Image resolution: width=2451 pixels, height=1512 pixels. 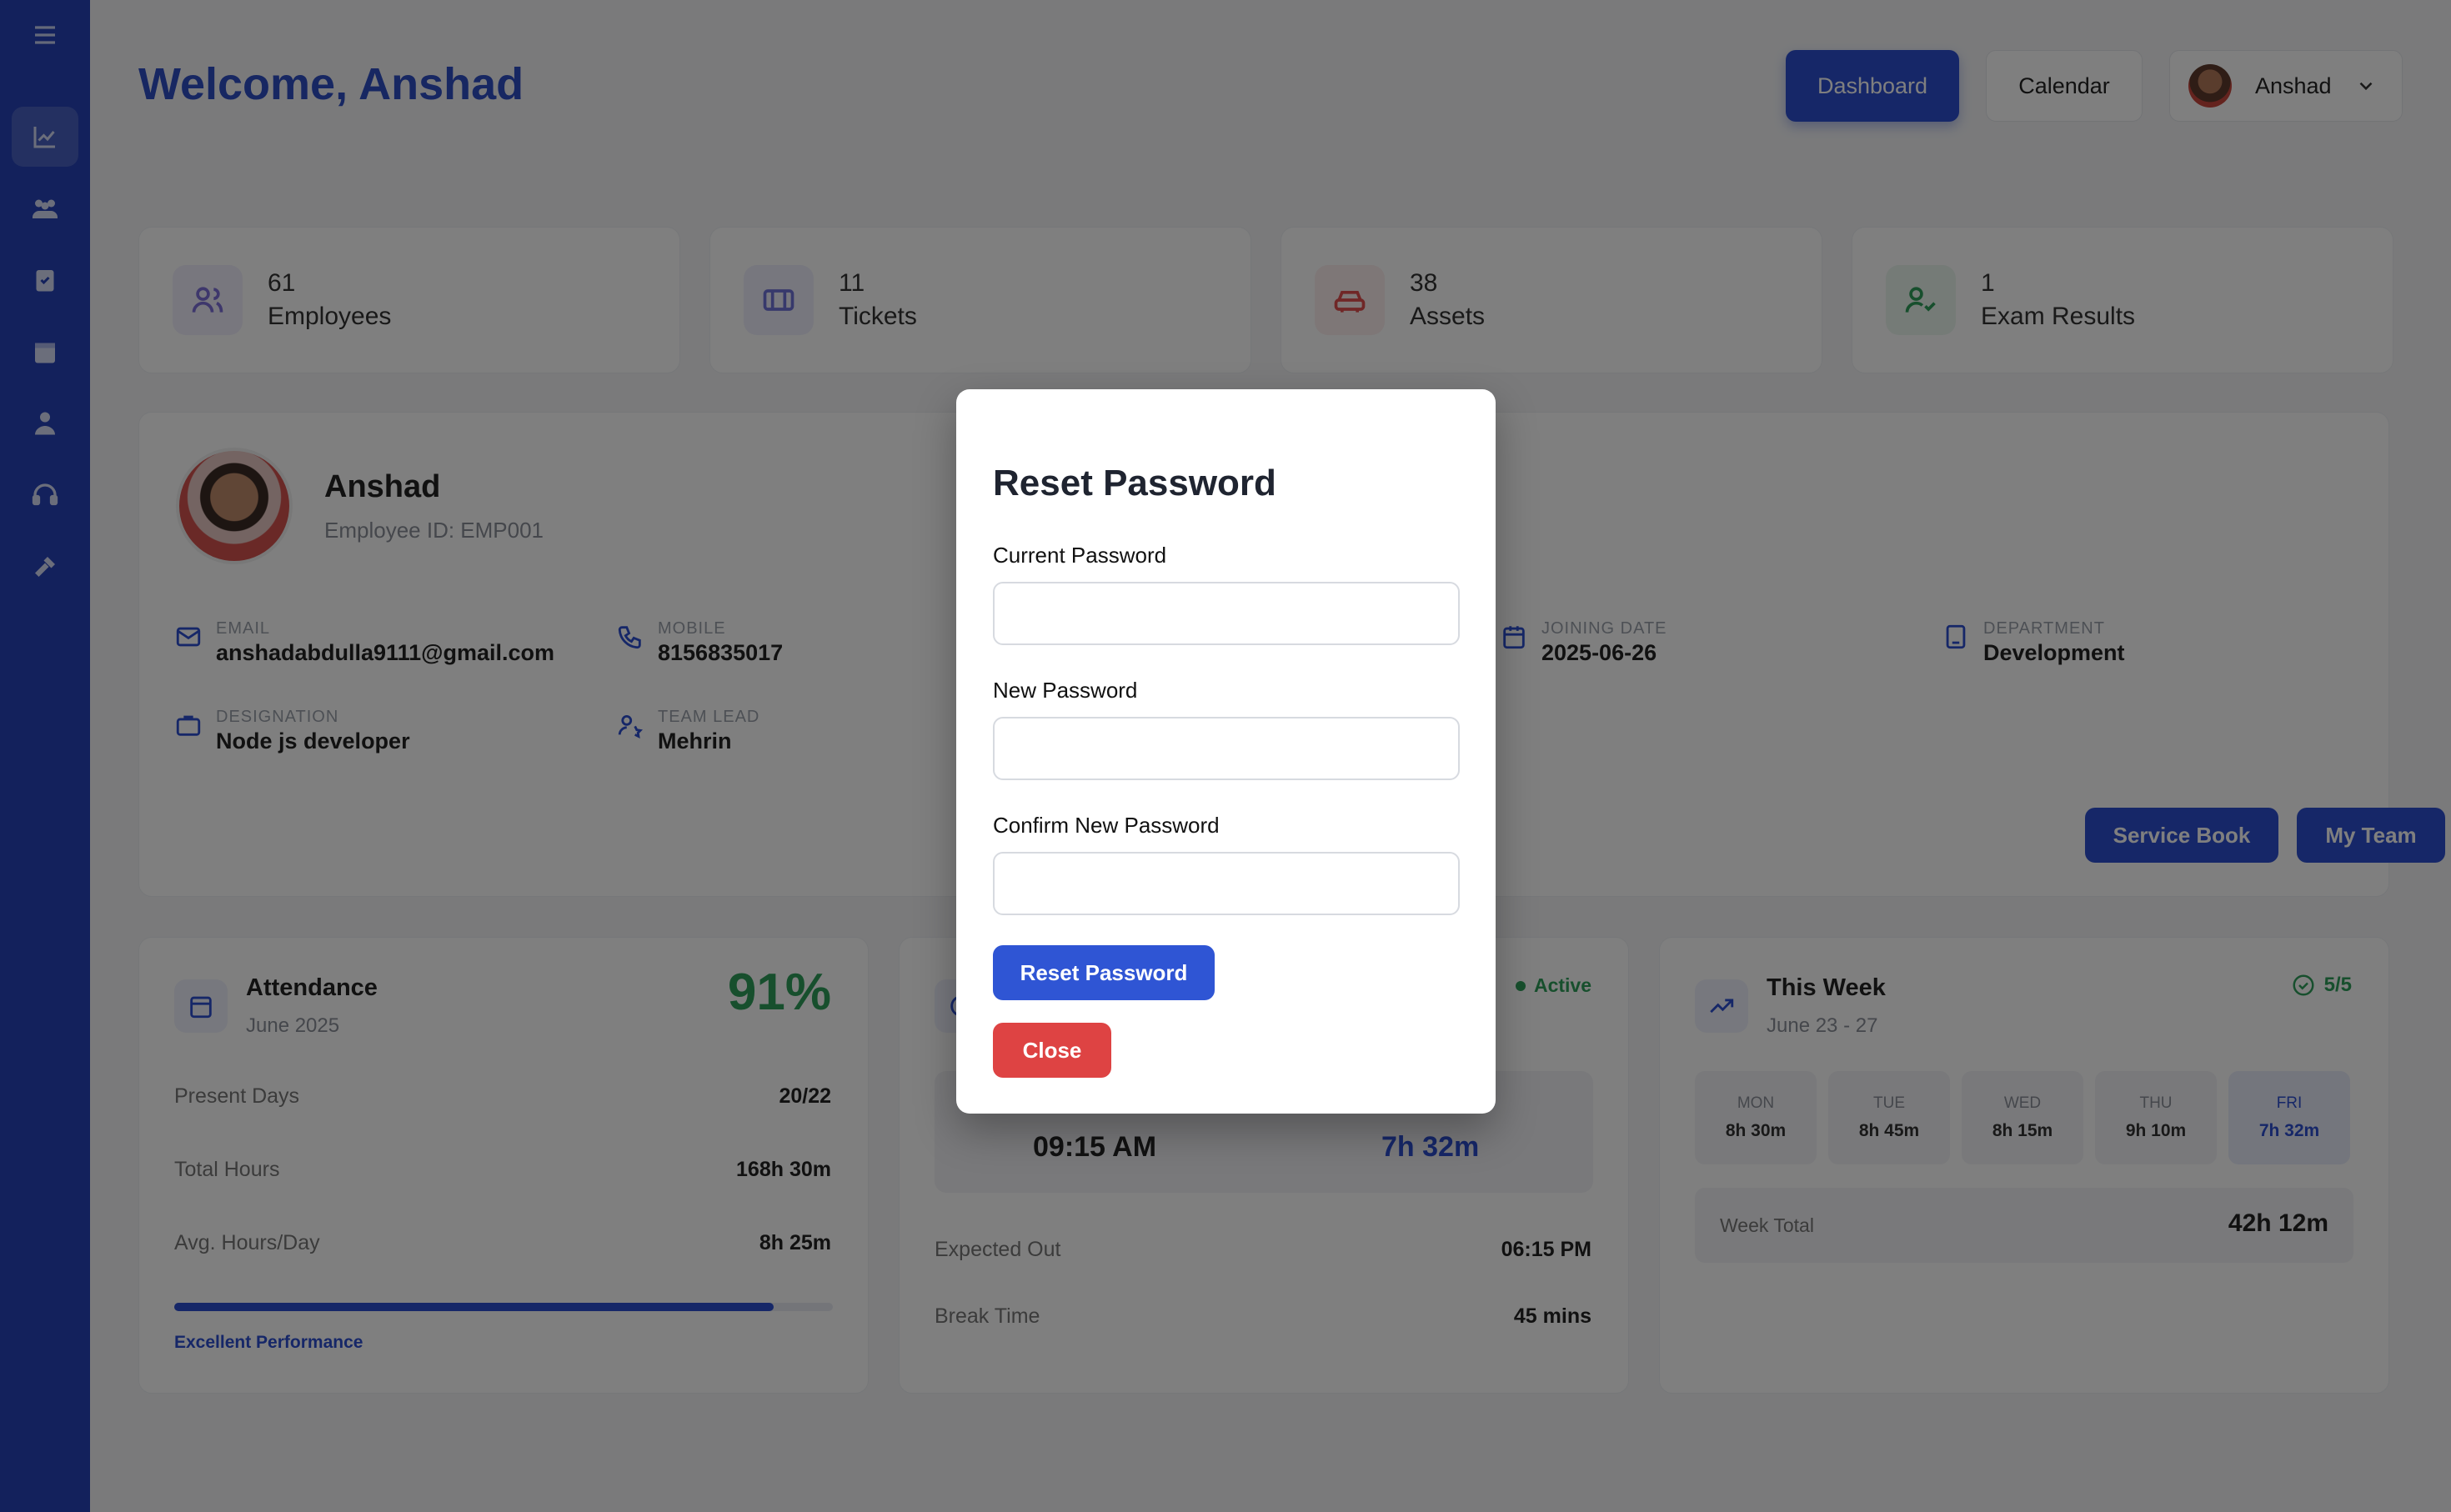 What do you see at coordinates (1106, 826) in the screenshot?
I see `confirm-password-label: Confirm New Password` at bounding box center [1106, 826].